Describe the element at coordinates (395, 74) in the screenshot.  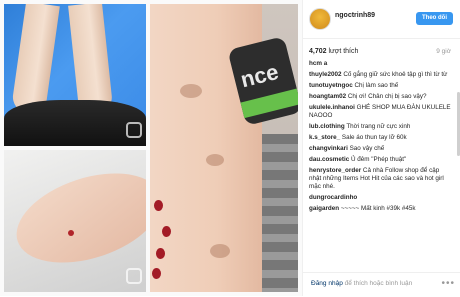
I see `comment-text: Cố gắng giữ sức khoẻ tập gì thì từ từ` at that location.